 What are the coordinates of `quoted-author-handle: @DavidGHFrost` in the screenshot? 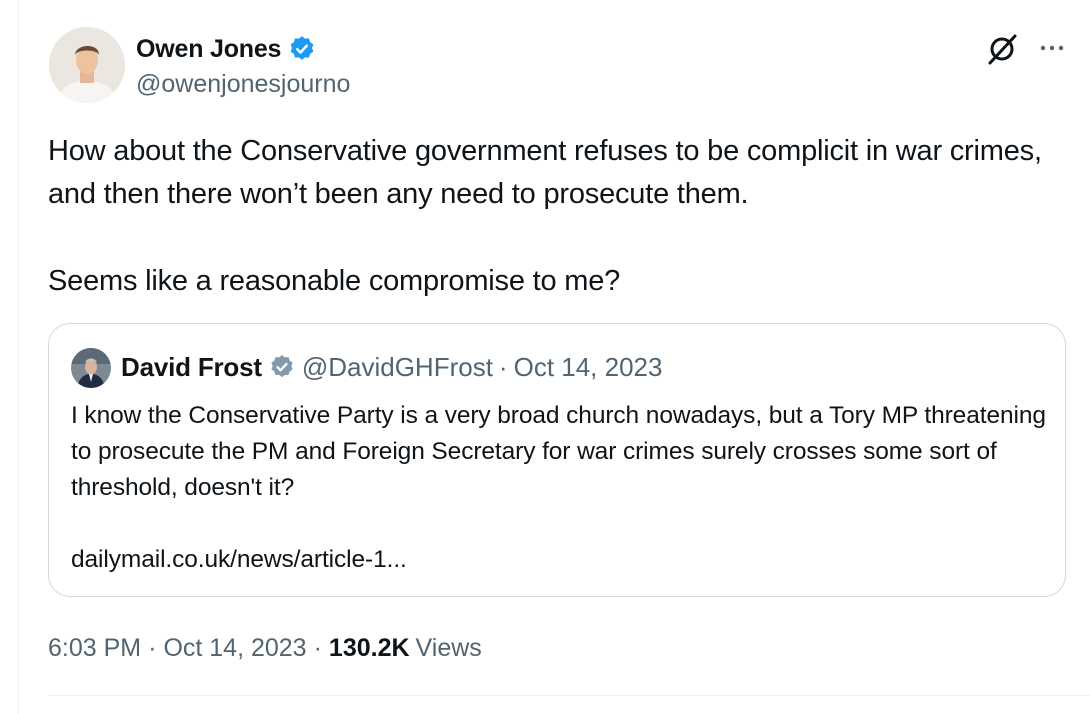 It's located at (397, 366).